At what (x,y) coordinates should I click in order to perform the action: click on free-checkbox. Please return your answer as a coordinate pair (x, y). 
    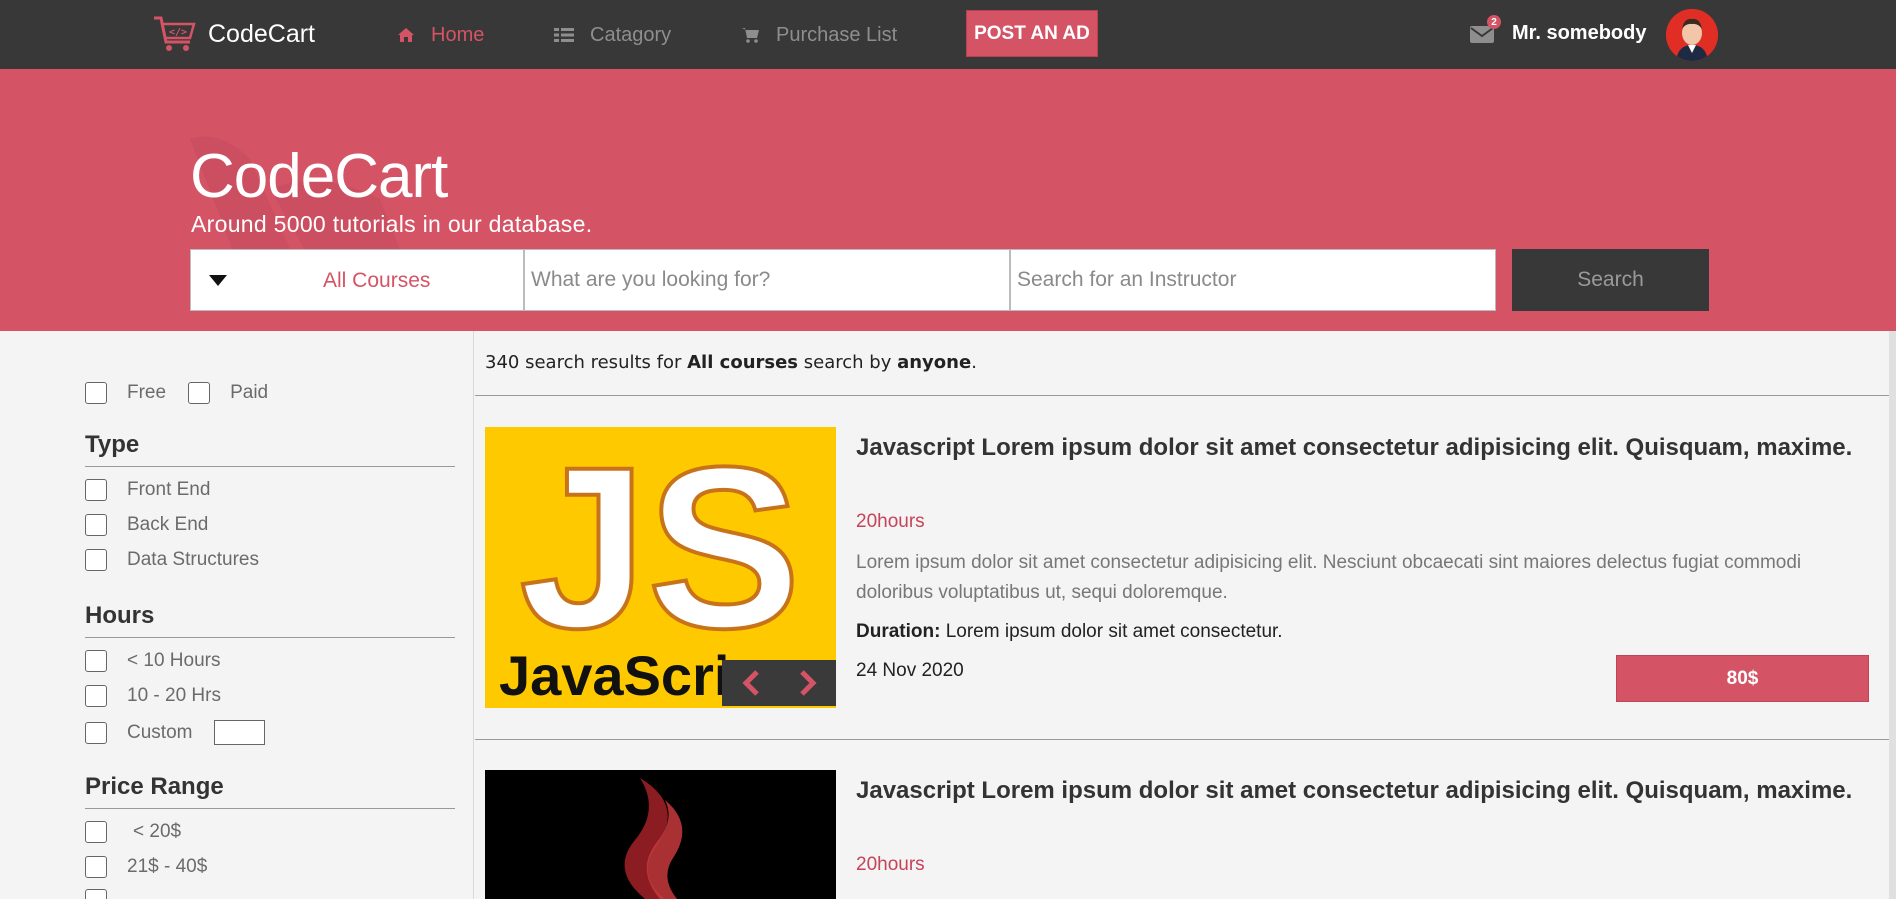
    Looking at the image, I should click on (96, 393).